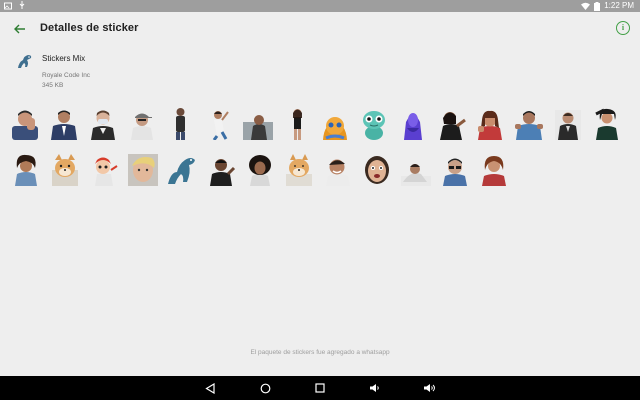 Image resolution: width=640 pixels, height=400 pixels. Describe the element at coordinates (8, 5) in the screenshot. I see `image-notification-icon` at that location.